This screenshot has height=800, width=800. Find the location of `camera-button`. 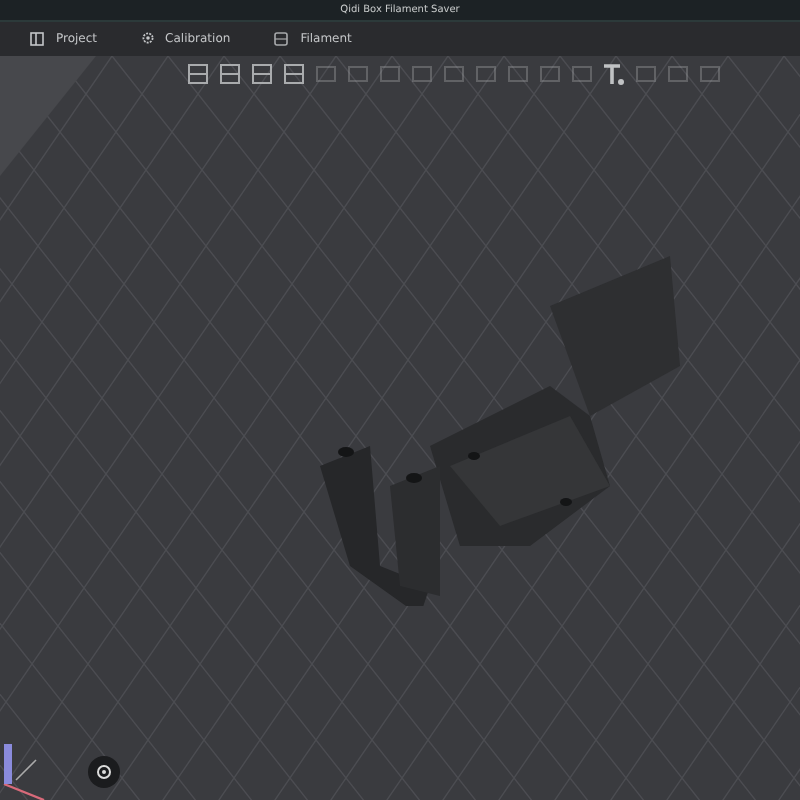

camera-button is located at coordinates (104, 772).